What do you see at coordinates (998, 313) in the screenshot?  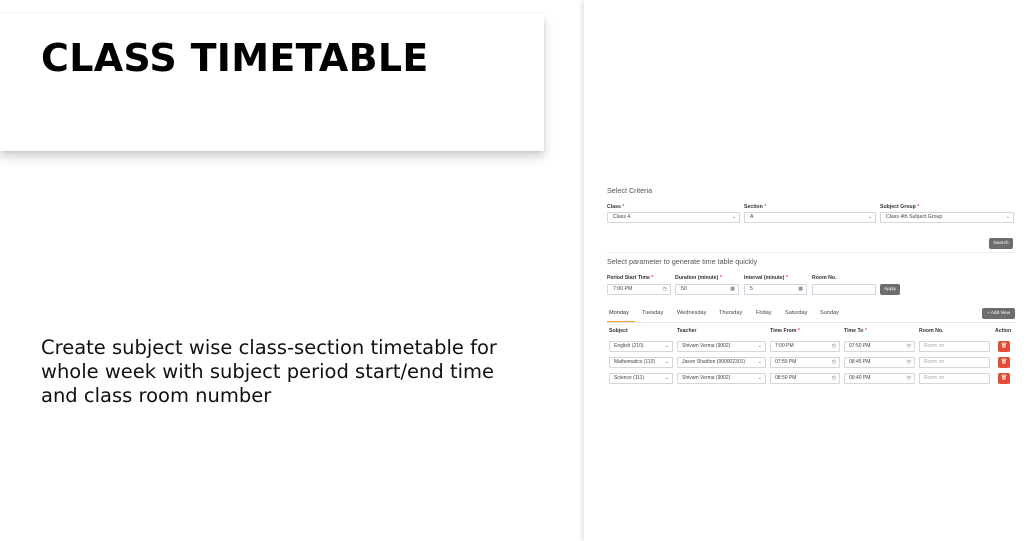 I see `add-new-button: + Add New` at bounding box center [998, 313].